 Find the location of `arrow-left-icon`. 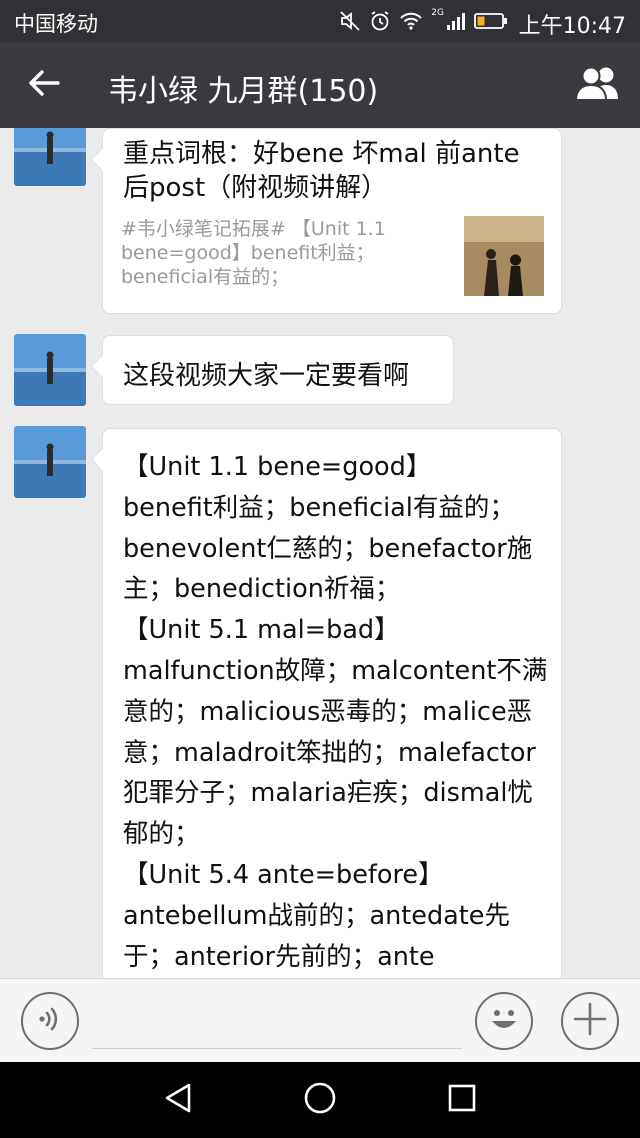

arrow-left-icon is located at coordinates (44, 85).